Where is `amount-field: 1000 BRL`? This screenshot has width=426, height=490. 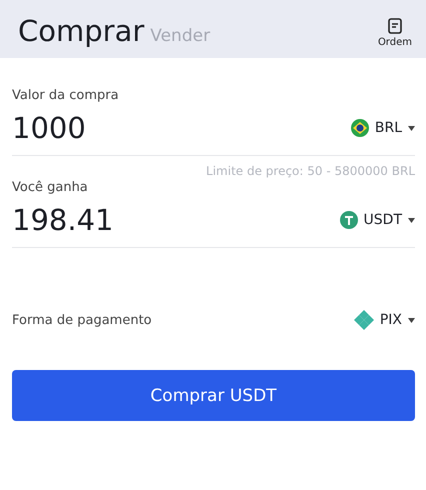
amount-field: 1000 BRL is located at coordinates (213, 129).